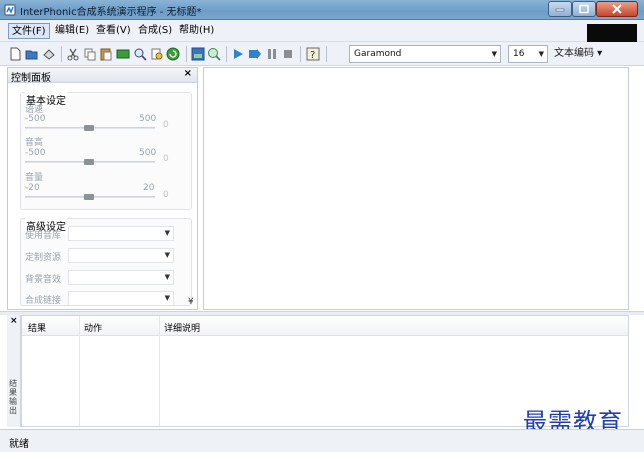 This screenshot has width=644, height=452. What do you see at coordinates (214, 54) in the screenshot?
I see `zoom-icon` at bounding box center [214, 54].